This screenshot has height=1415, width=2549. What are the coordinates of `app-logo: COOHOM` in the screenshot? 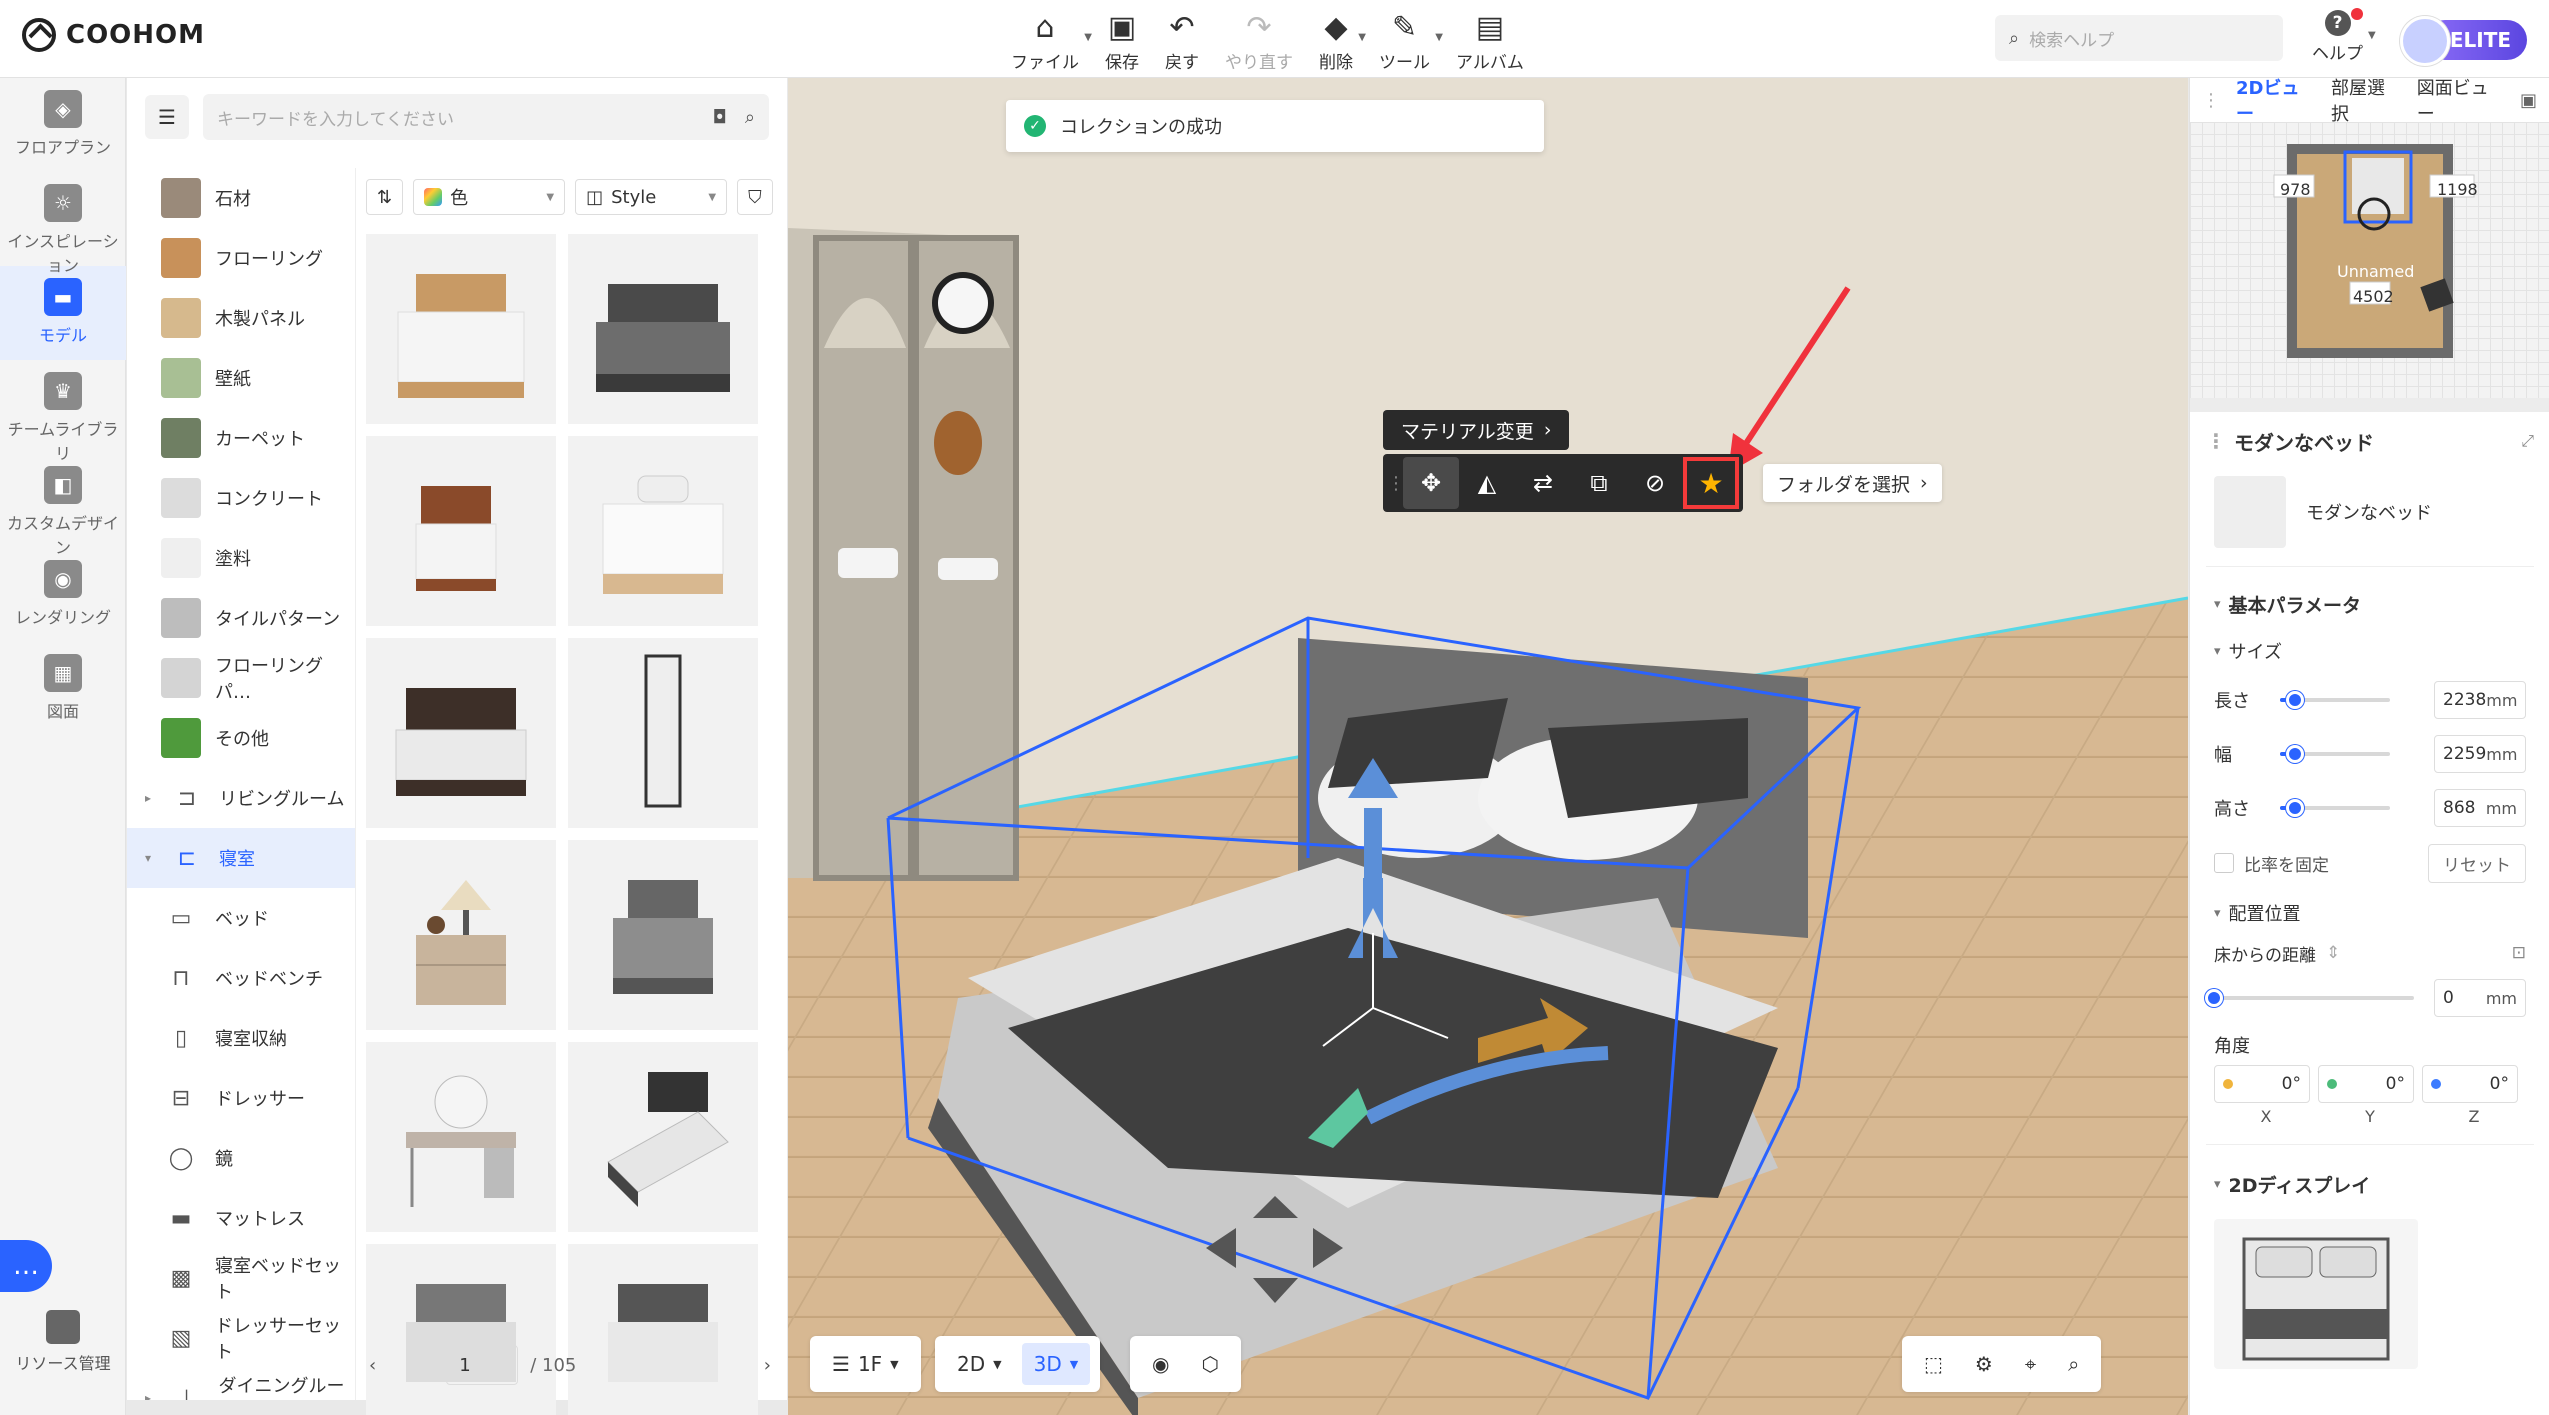 It's located at (113, 35).